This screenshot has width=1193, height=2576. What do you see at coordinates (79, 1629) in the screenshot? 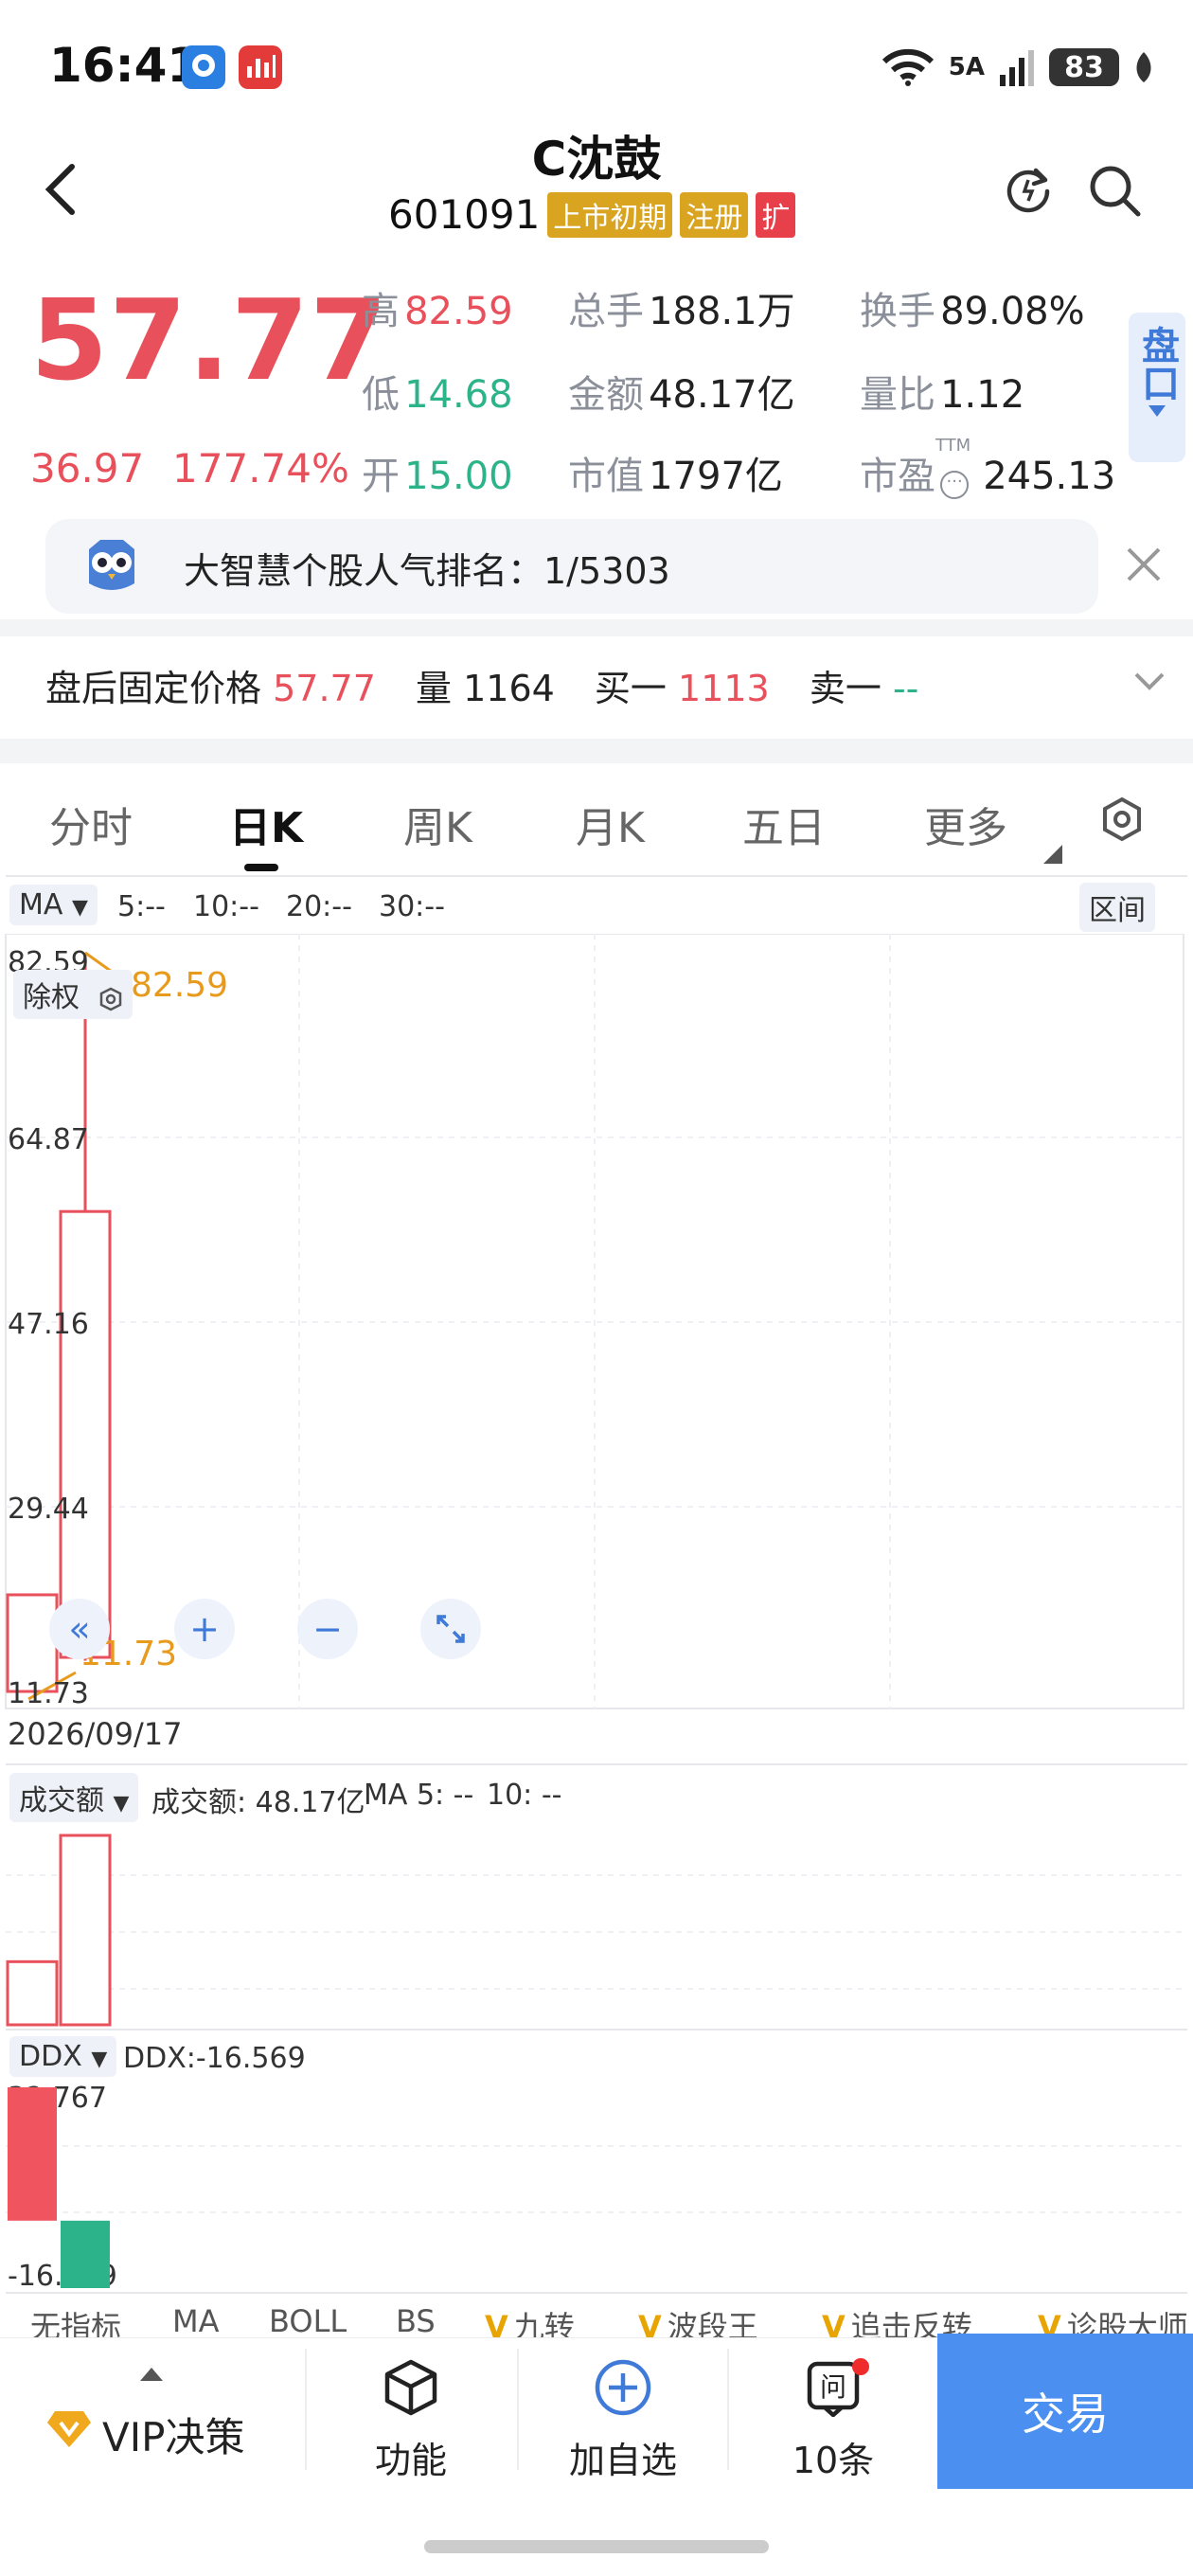
I see `scroll-left-button: «` at bounding box center [79, 1629].